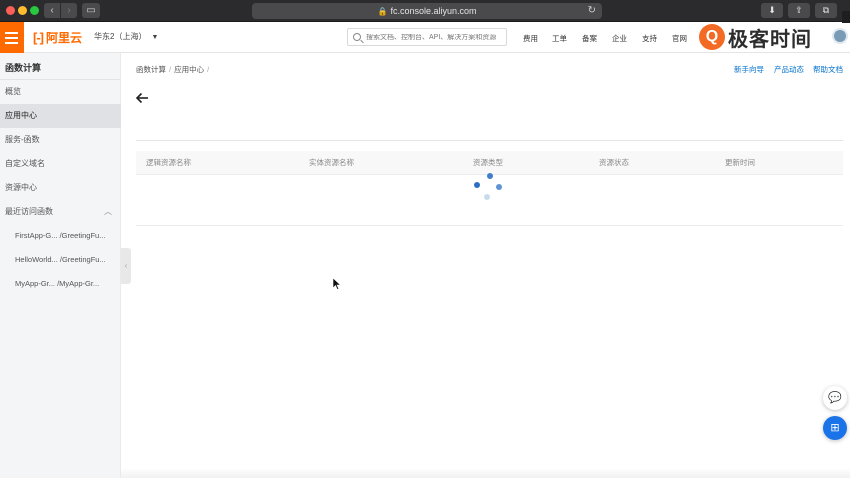 This screenshot has width=850, height=478. What do you see at coordinates (60, 212) in the screenshot?
I see `sidebar-group-recent: 最近访问函数 ︿` at bounding box center [60, 212].